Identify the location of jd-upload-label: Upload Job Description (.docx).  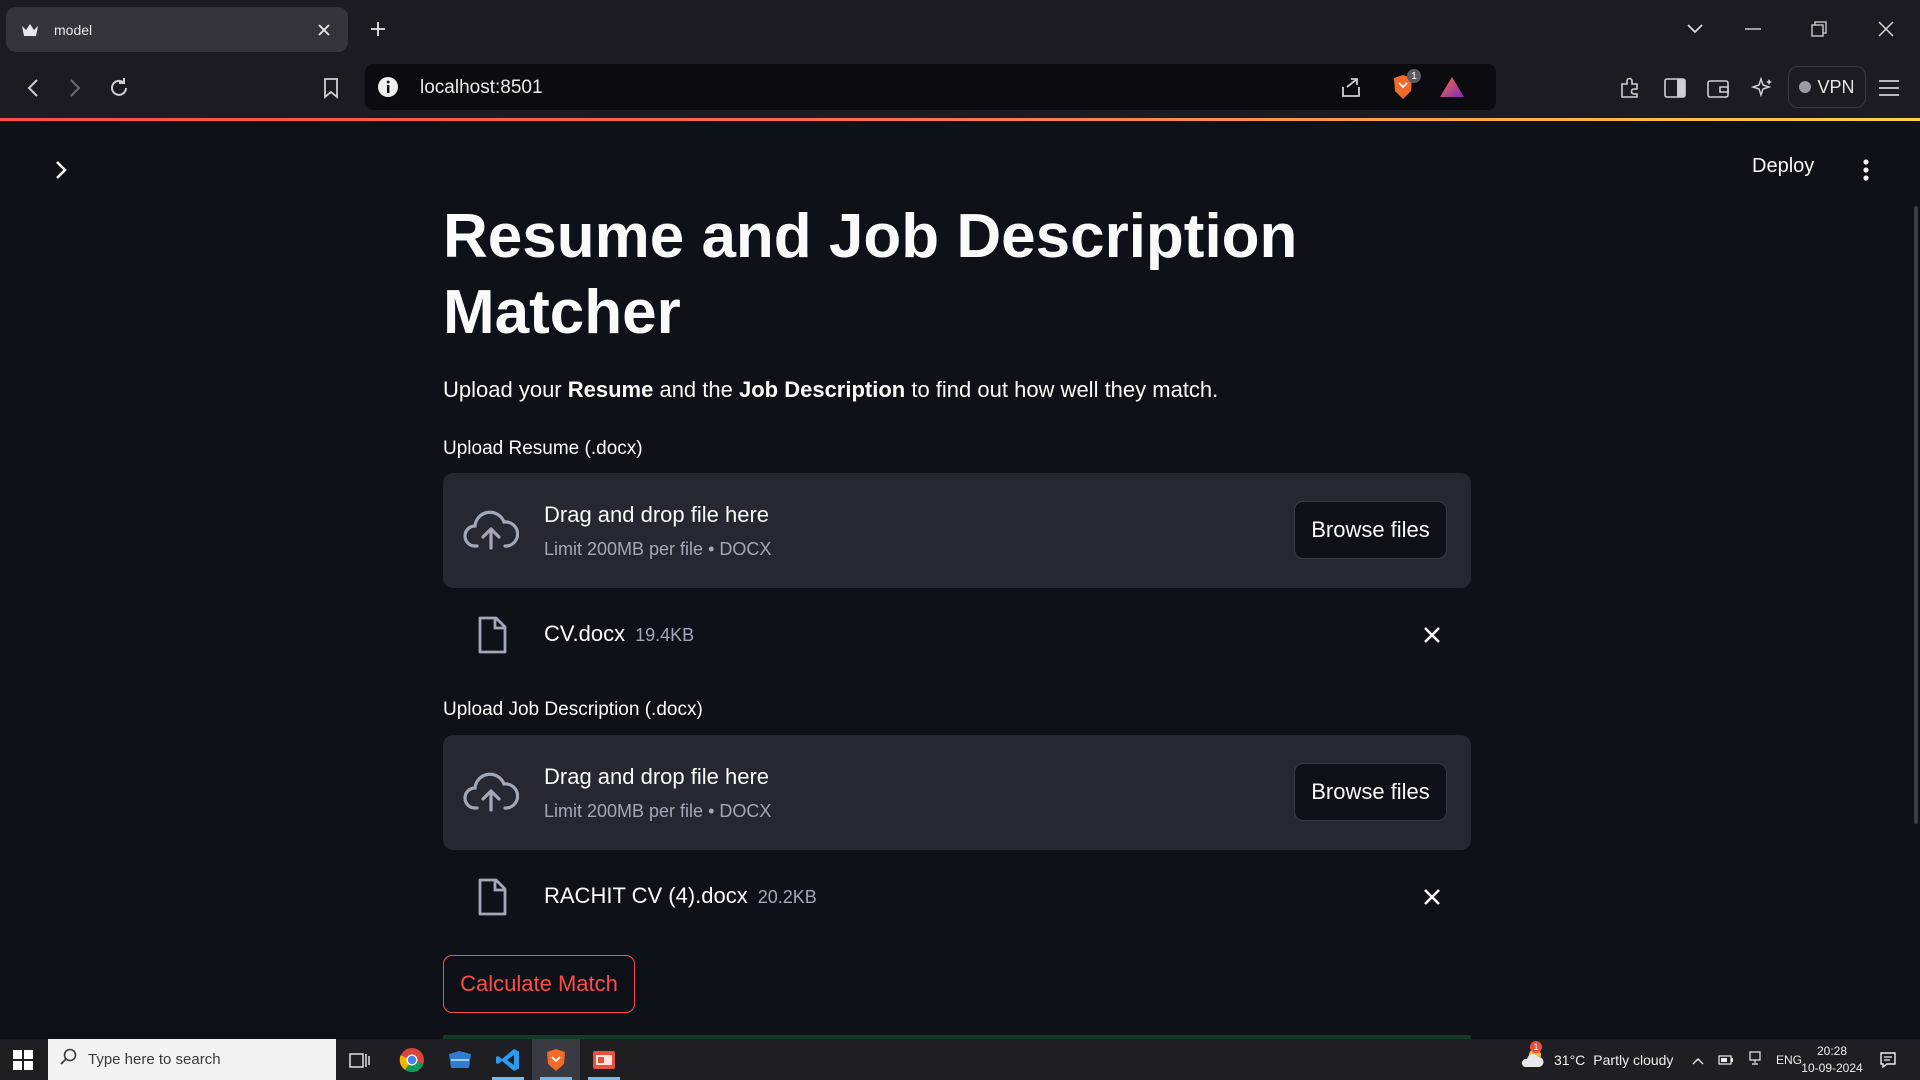
(573, 709).